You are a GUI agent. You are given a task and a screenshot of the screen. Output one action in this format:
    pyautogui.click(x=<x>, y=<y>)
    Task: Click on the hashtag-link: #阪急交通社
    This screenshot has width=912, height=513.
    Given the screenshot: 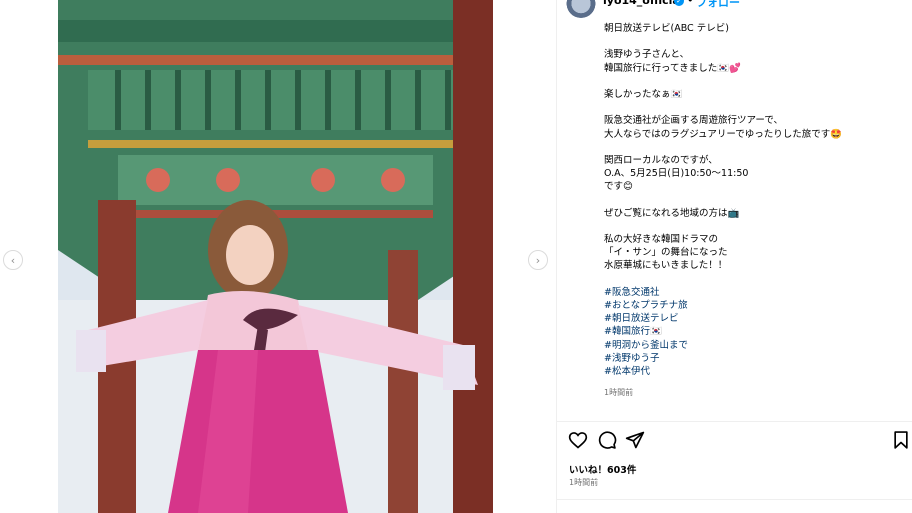 What is the action you would take?
    pyautogui.click(x=754, y=292)
    